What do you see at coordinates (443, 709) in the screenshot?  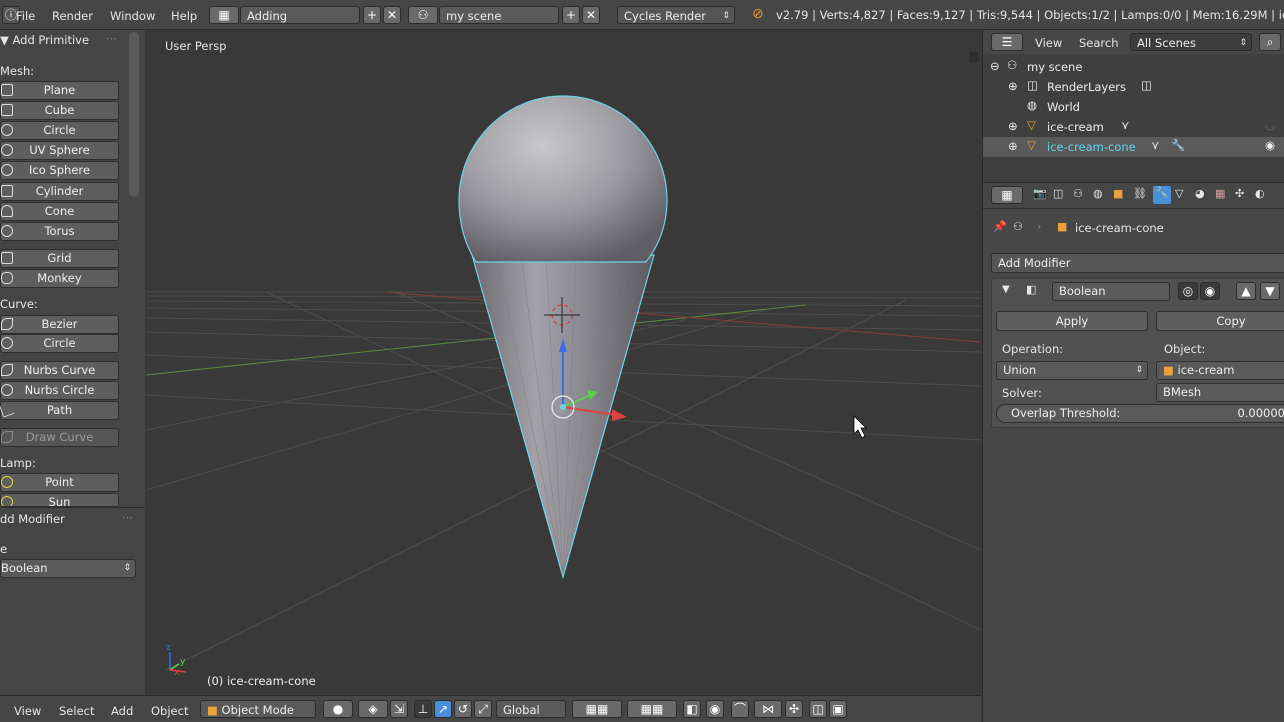 I see `translate-icon: ↗` at bounding box center [443, 709].